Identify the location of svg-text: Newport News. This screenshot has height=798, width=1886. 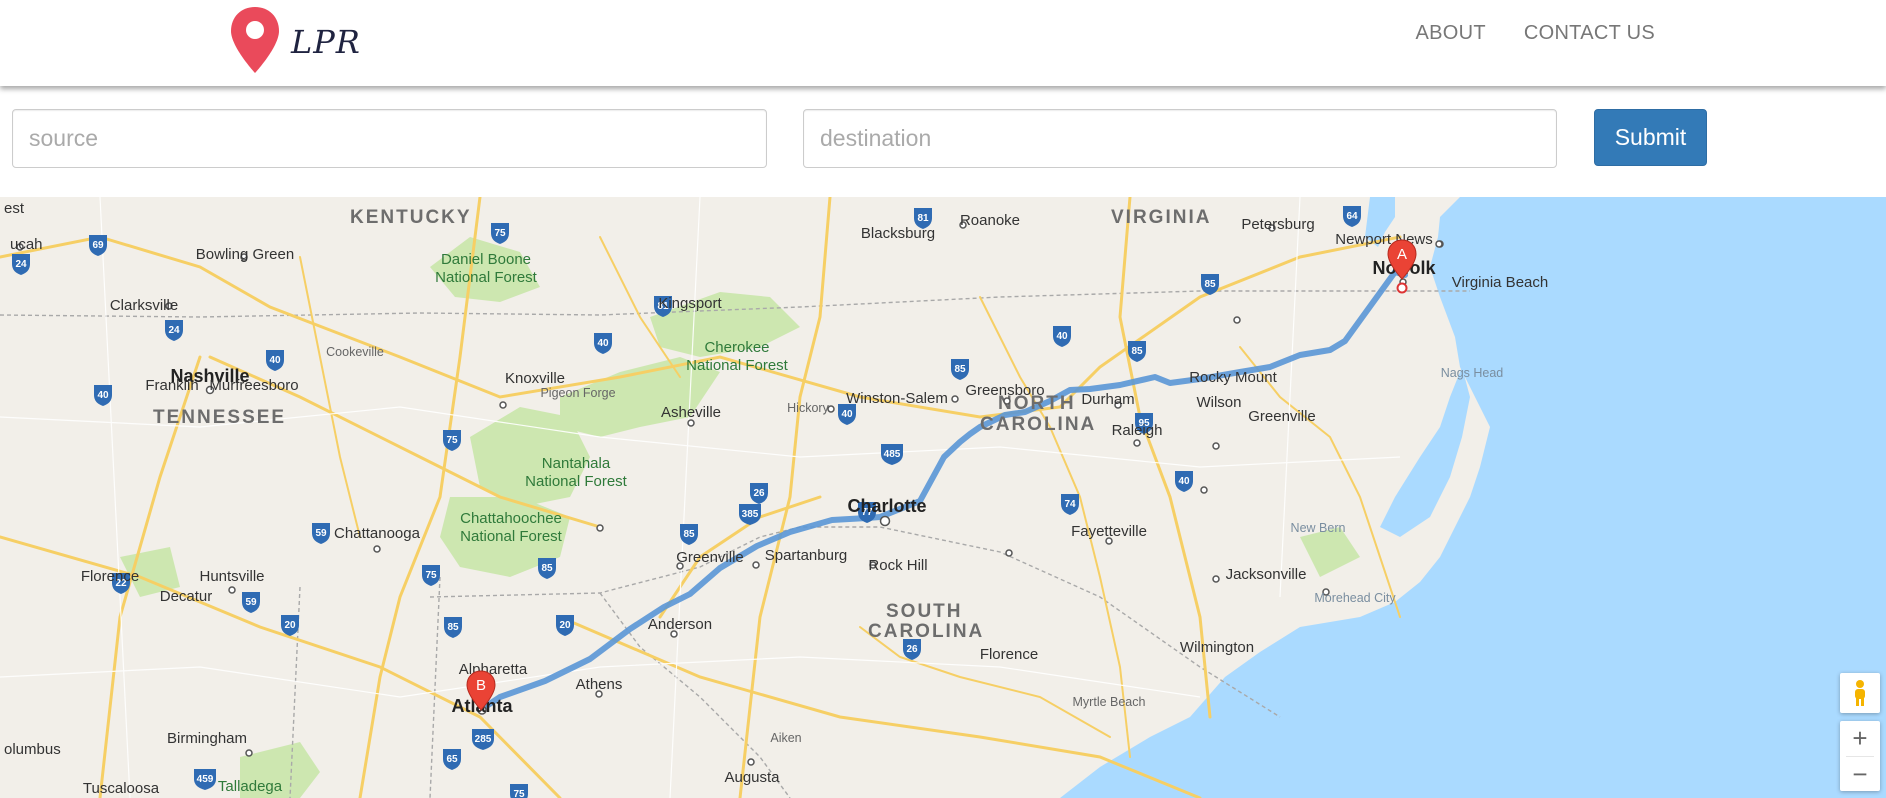
(1384, 239).